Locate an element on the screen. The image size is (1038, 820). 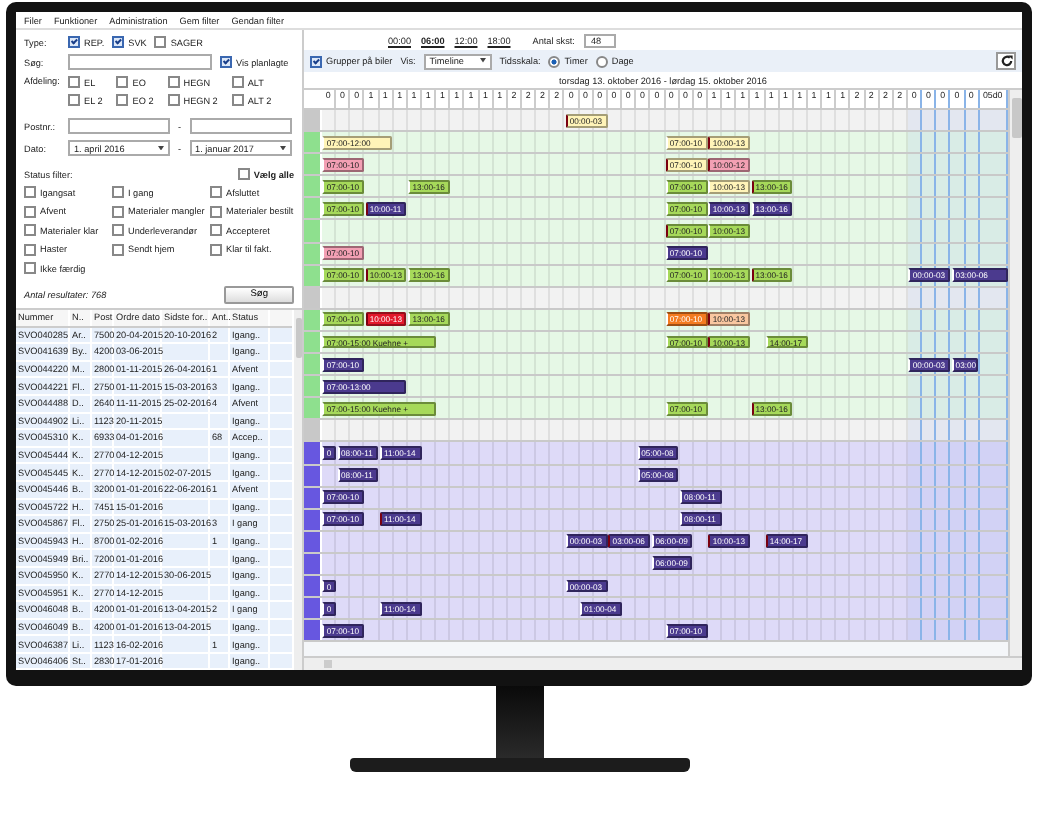
refresh-button is located at coordinates (1006, 61).